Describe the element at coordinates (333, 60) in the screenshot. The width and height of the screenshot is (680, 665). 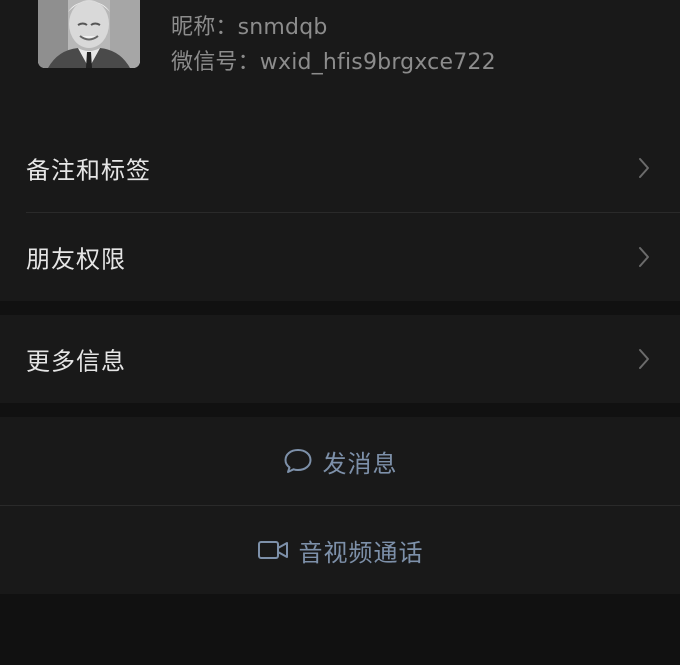
I see `wechat-id-text: 微信号：wxid_hfis9brgxce722` at that location.